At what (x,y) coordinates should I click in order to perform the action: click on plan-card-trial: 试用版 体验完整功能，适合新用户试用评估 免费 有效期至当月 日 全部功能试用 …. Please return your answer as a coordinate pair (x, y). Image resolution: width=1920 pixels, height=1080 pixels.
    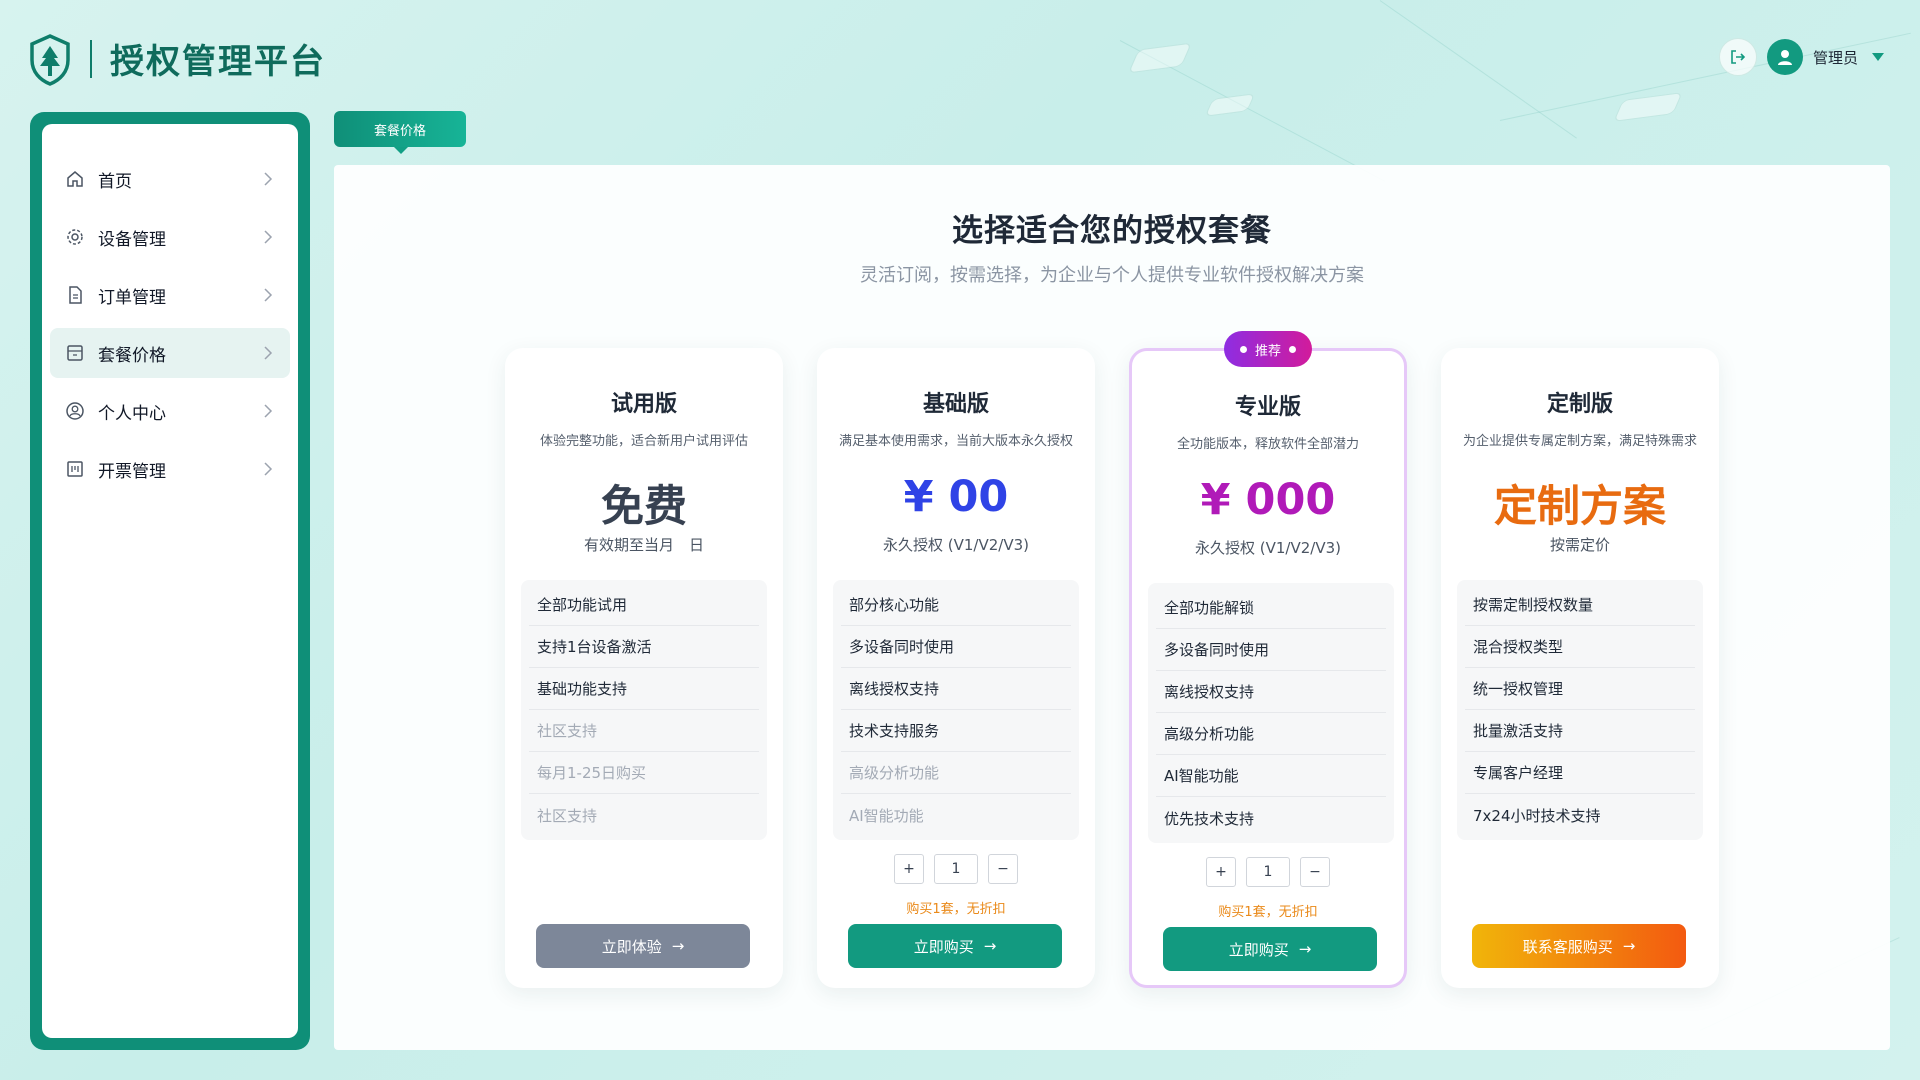
    Looking at the image, I should click on (644, 668).